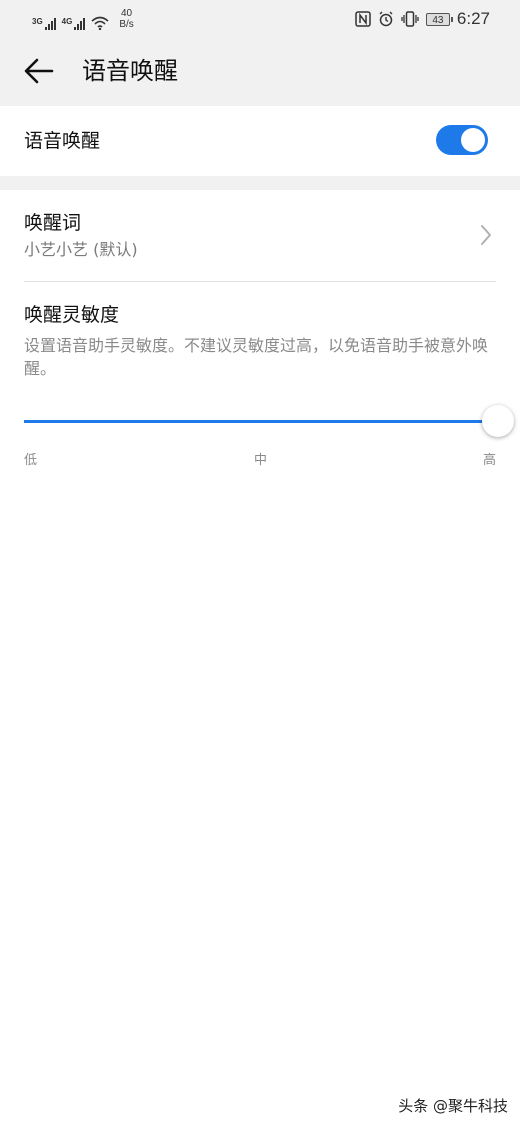  I want to click on battery-level: 43, so click(438, 20).